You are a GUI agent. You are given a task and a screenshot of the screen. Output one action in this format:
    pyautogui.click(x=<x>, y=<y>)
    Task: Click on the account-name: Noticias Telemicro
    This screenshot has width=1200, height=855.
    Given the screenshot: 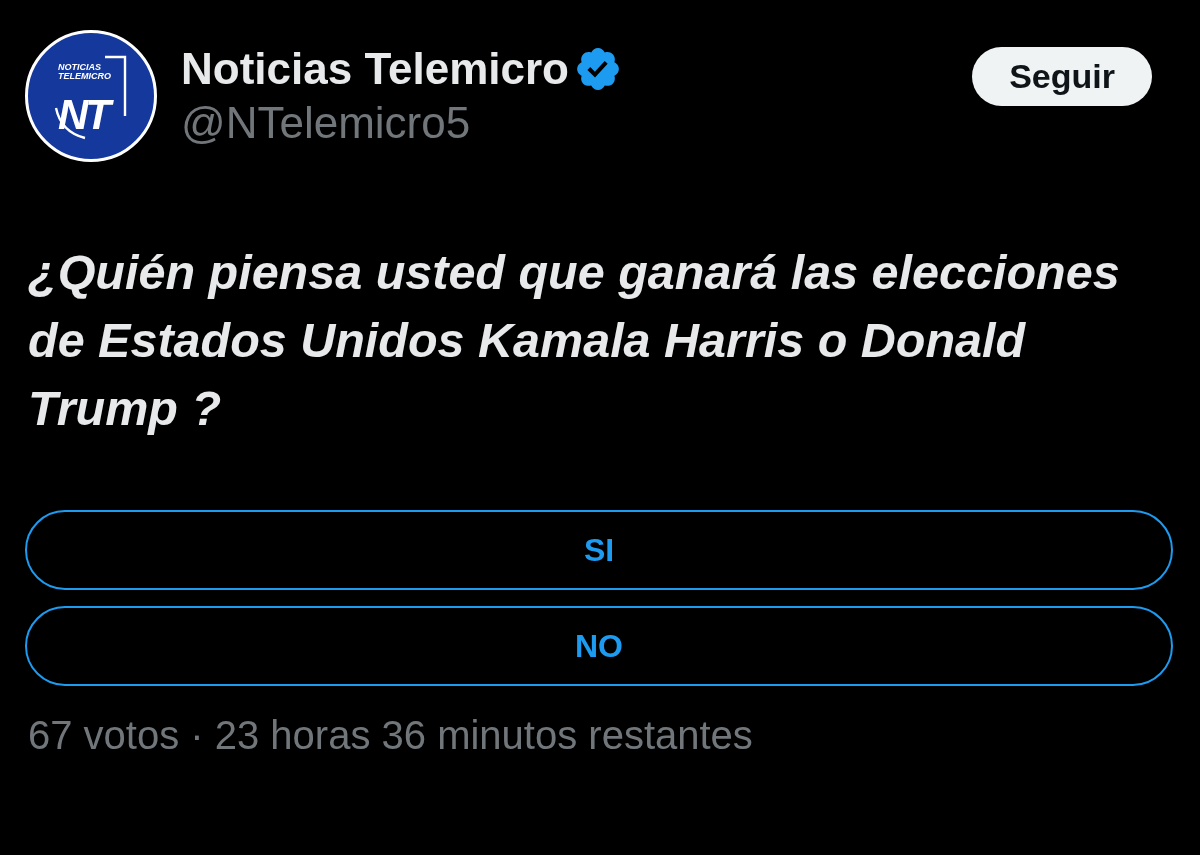 What is the action you would take?
    pyautogui.click(x=375, y=69)
    